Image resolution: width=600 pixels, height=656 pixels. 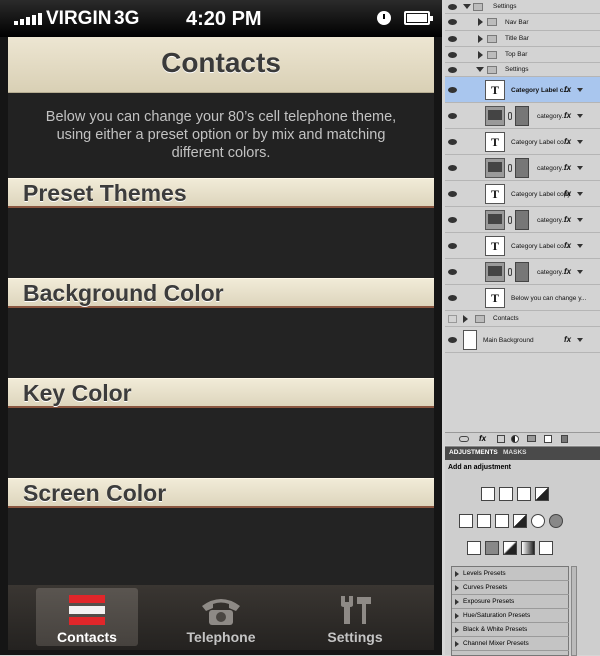 I want to click on tab-settings: Settings, so click(x=355, y=617).